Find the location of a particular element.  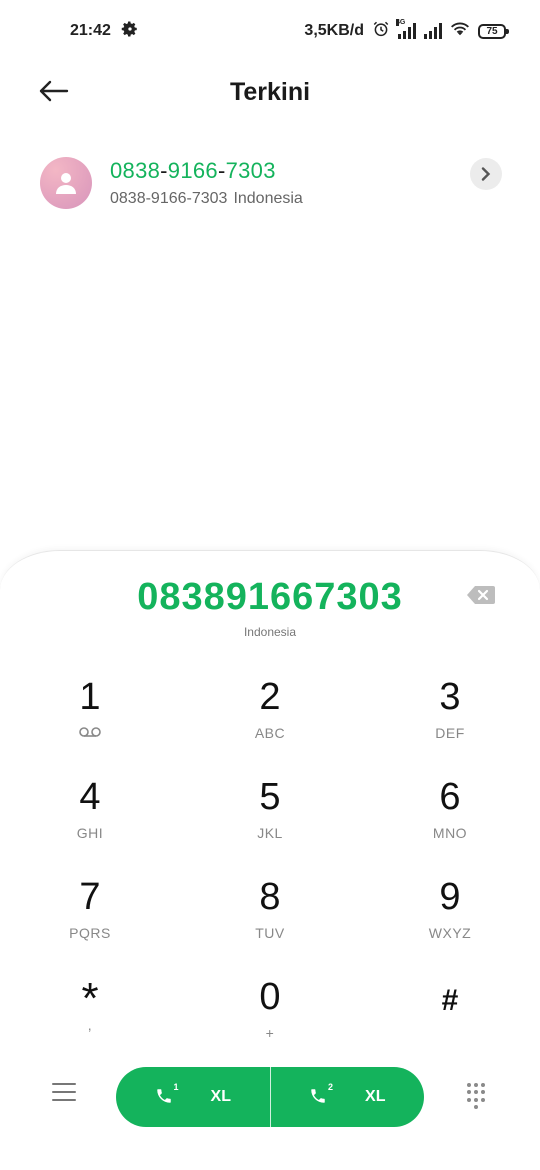

backspace-icon is located at coordinates (481, 595).